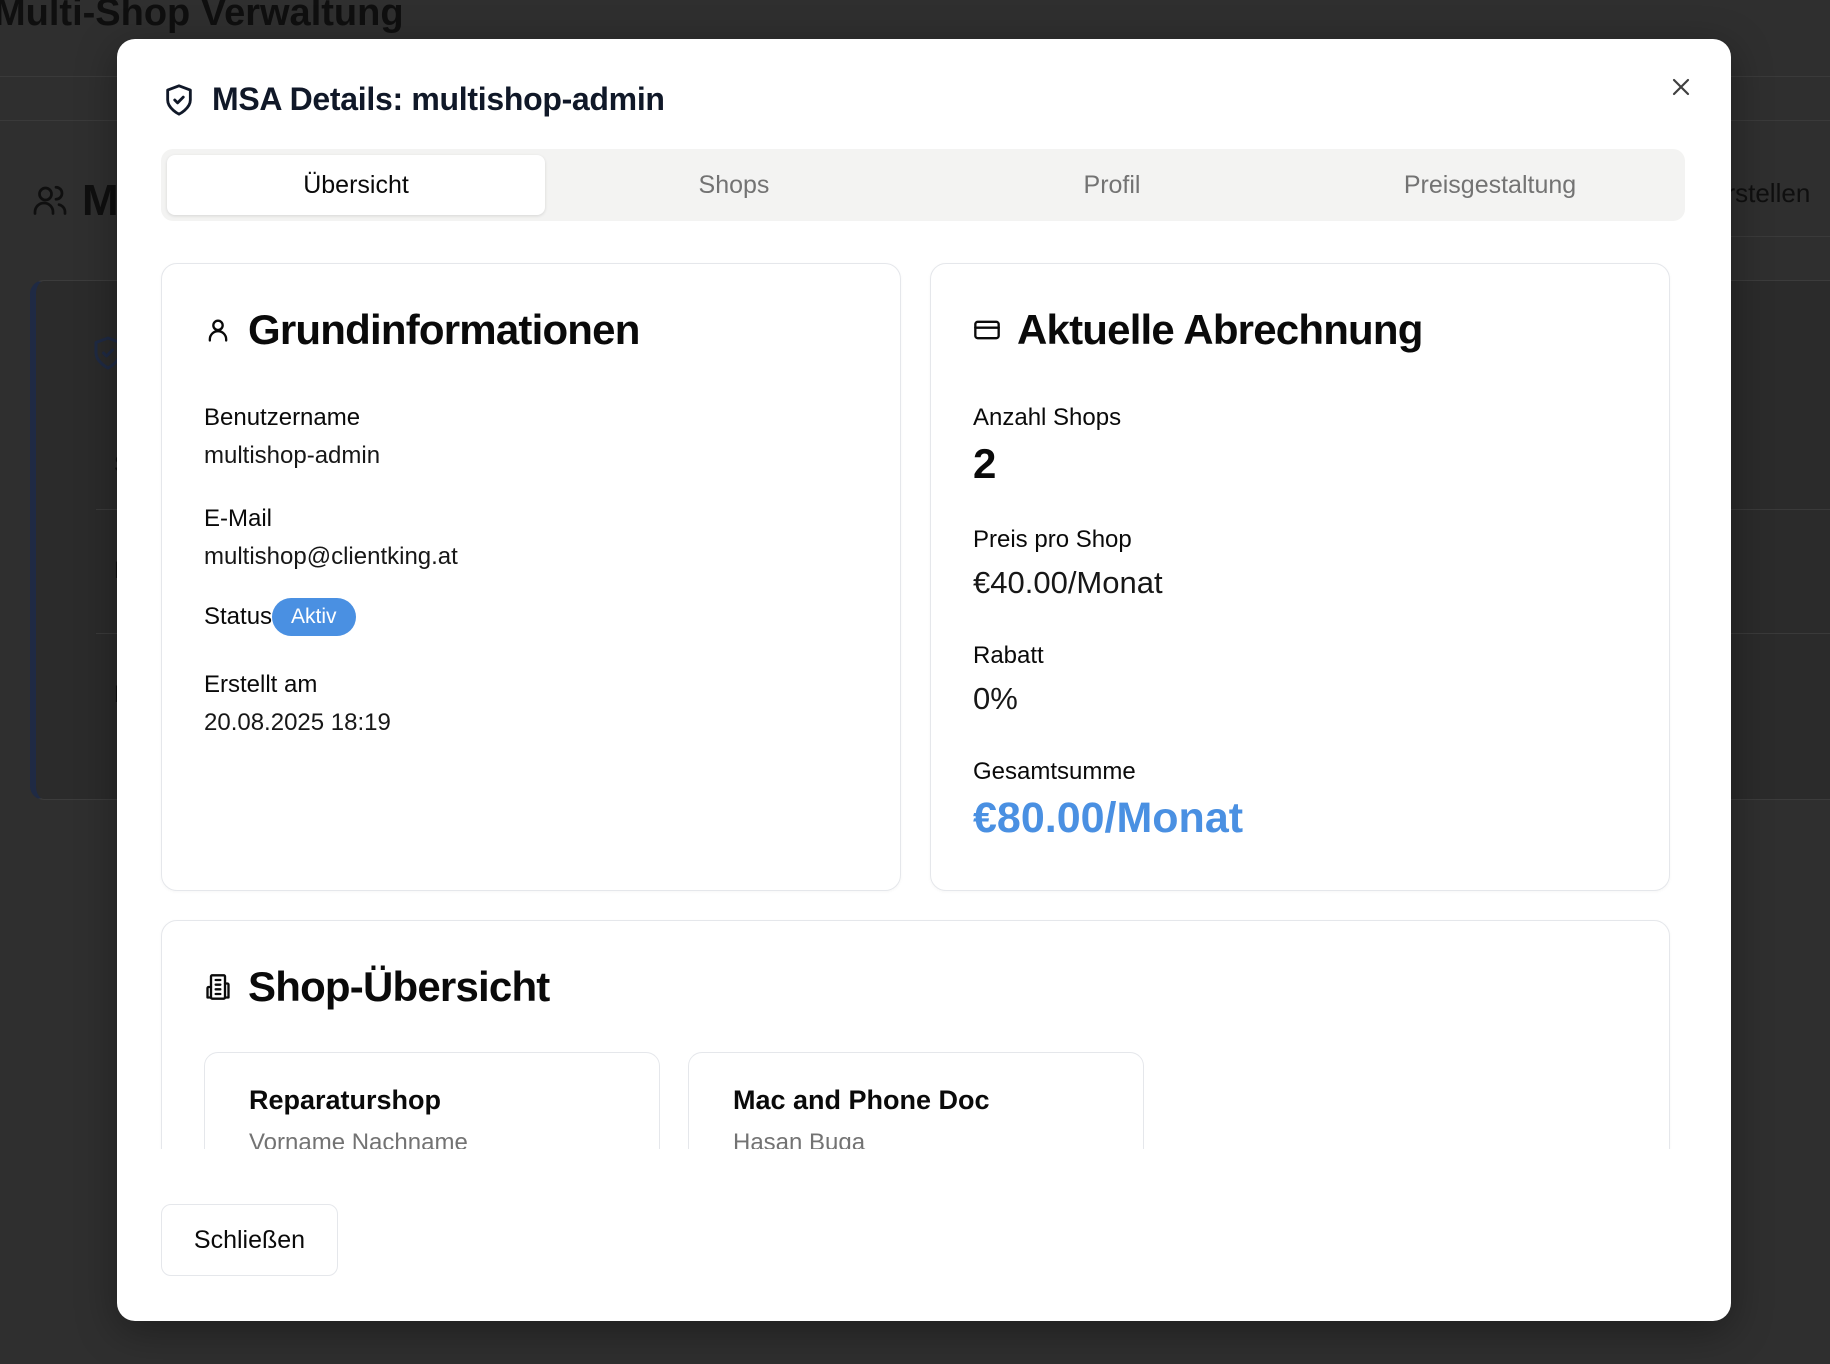 Image resolution: width=1830 pixels, height=1364 pixels. Describe the element at coordinates (1220, 329) in the screenshot. I see `card-title: Aktuelle Abrechnung` at that location.